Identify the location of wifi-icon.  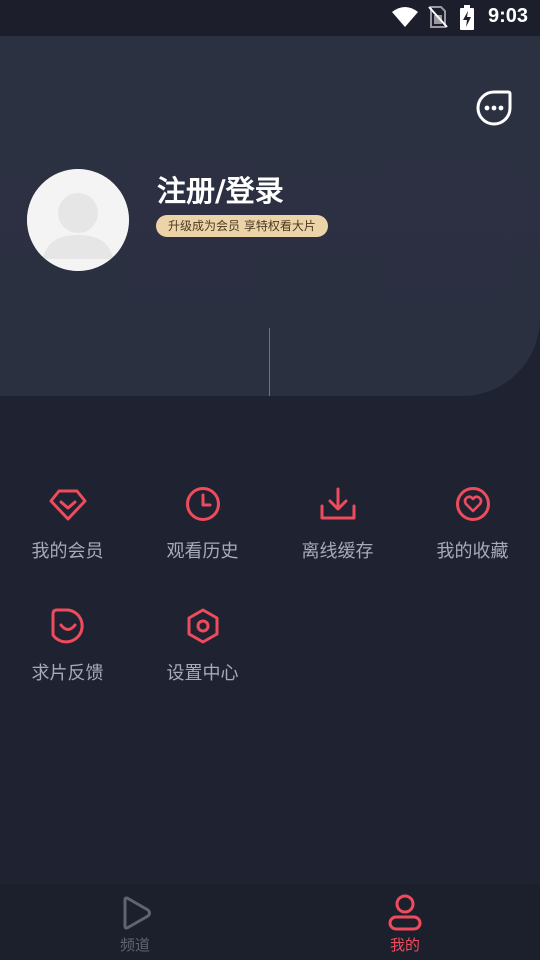
(405, 19).